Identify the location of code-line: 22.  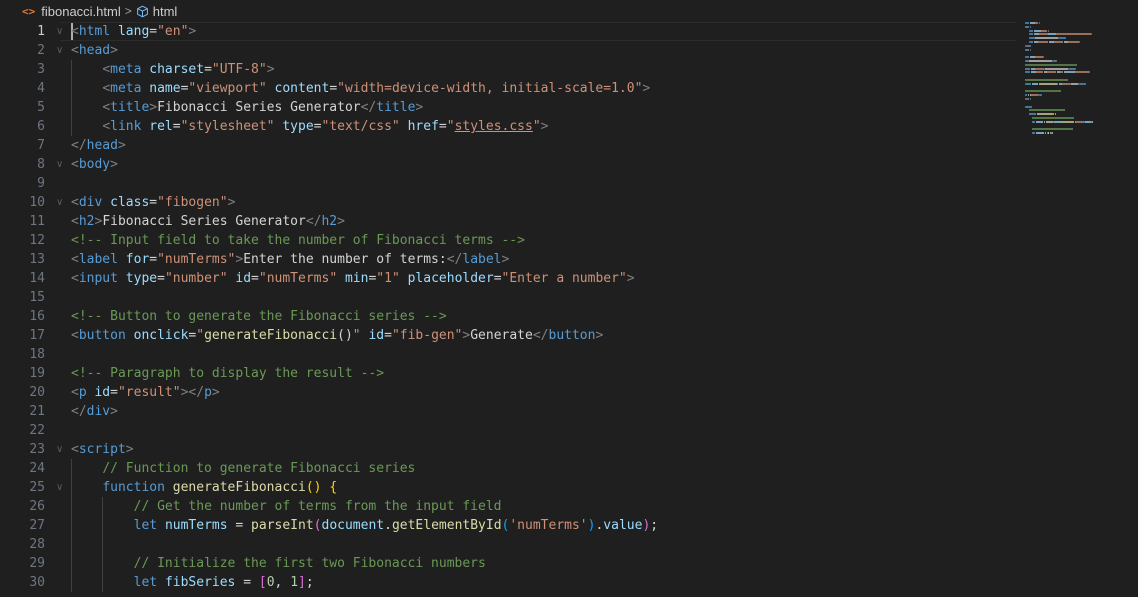
(508, 430).